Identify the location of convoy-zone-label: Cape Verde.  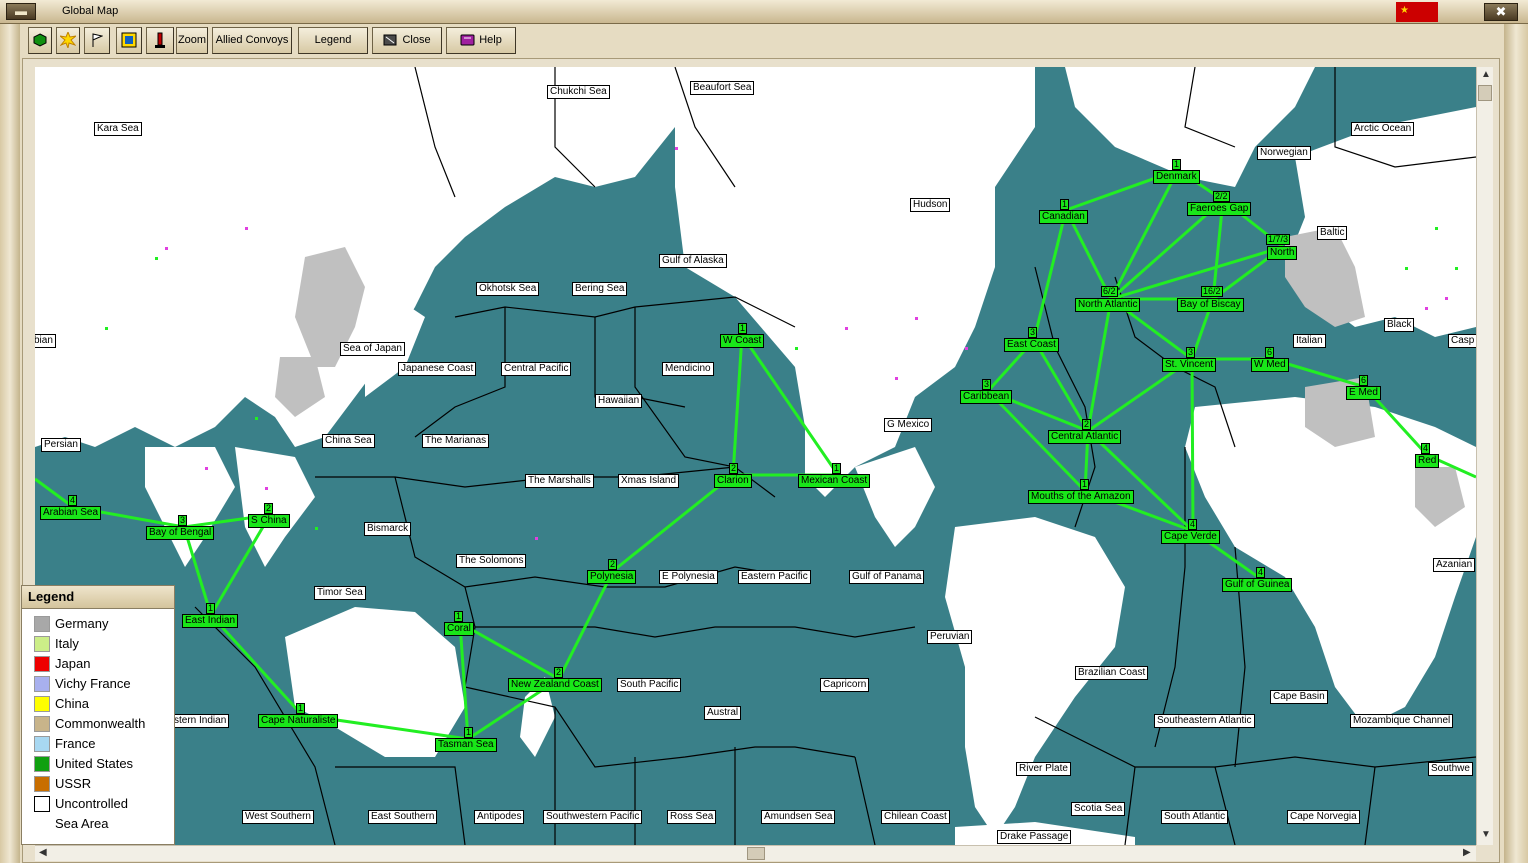
(1190, 537).